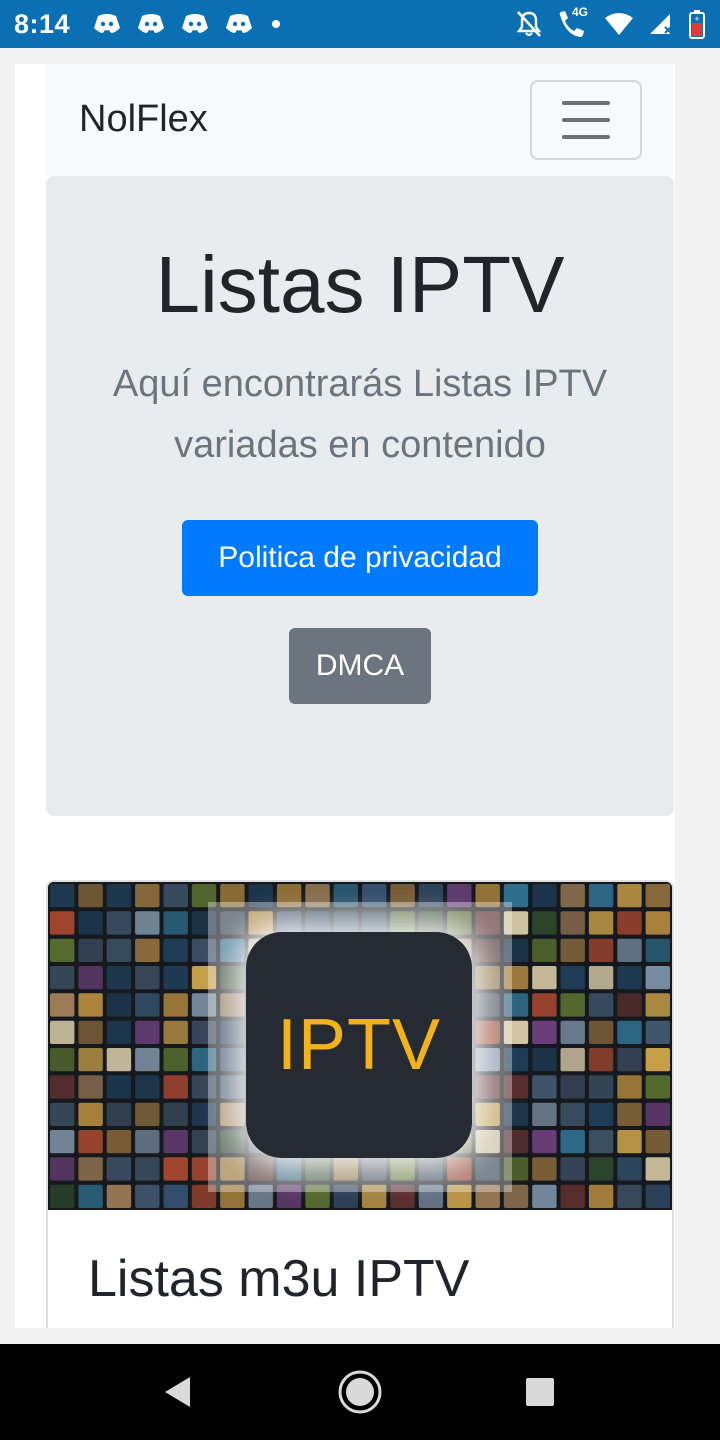 This screenshot has height=1440, width=720. Describe the element at coordinates (276, 24) in the screenshot. I see `dot-icon` at that location.